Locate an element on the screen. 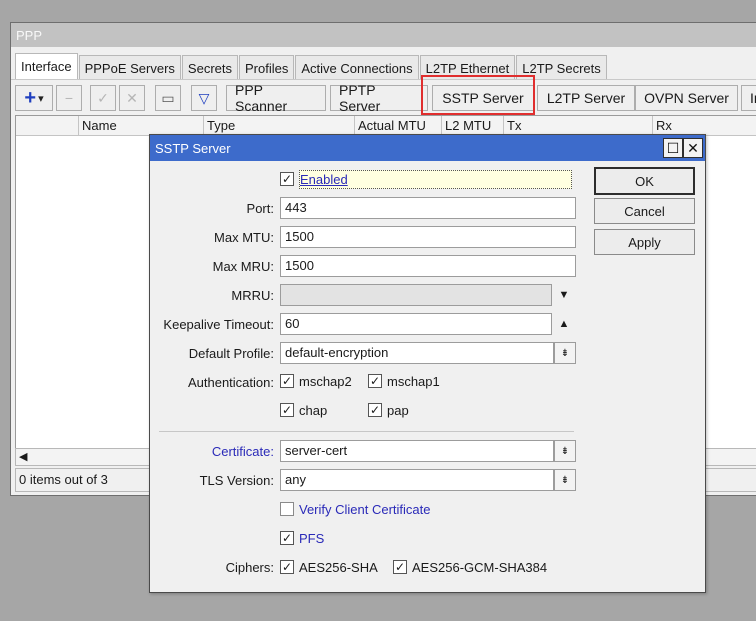 The image size is (756, 621). max-mru-label: Max MRU: is located at coordinates (243, 266).